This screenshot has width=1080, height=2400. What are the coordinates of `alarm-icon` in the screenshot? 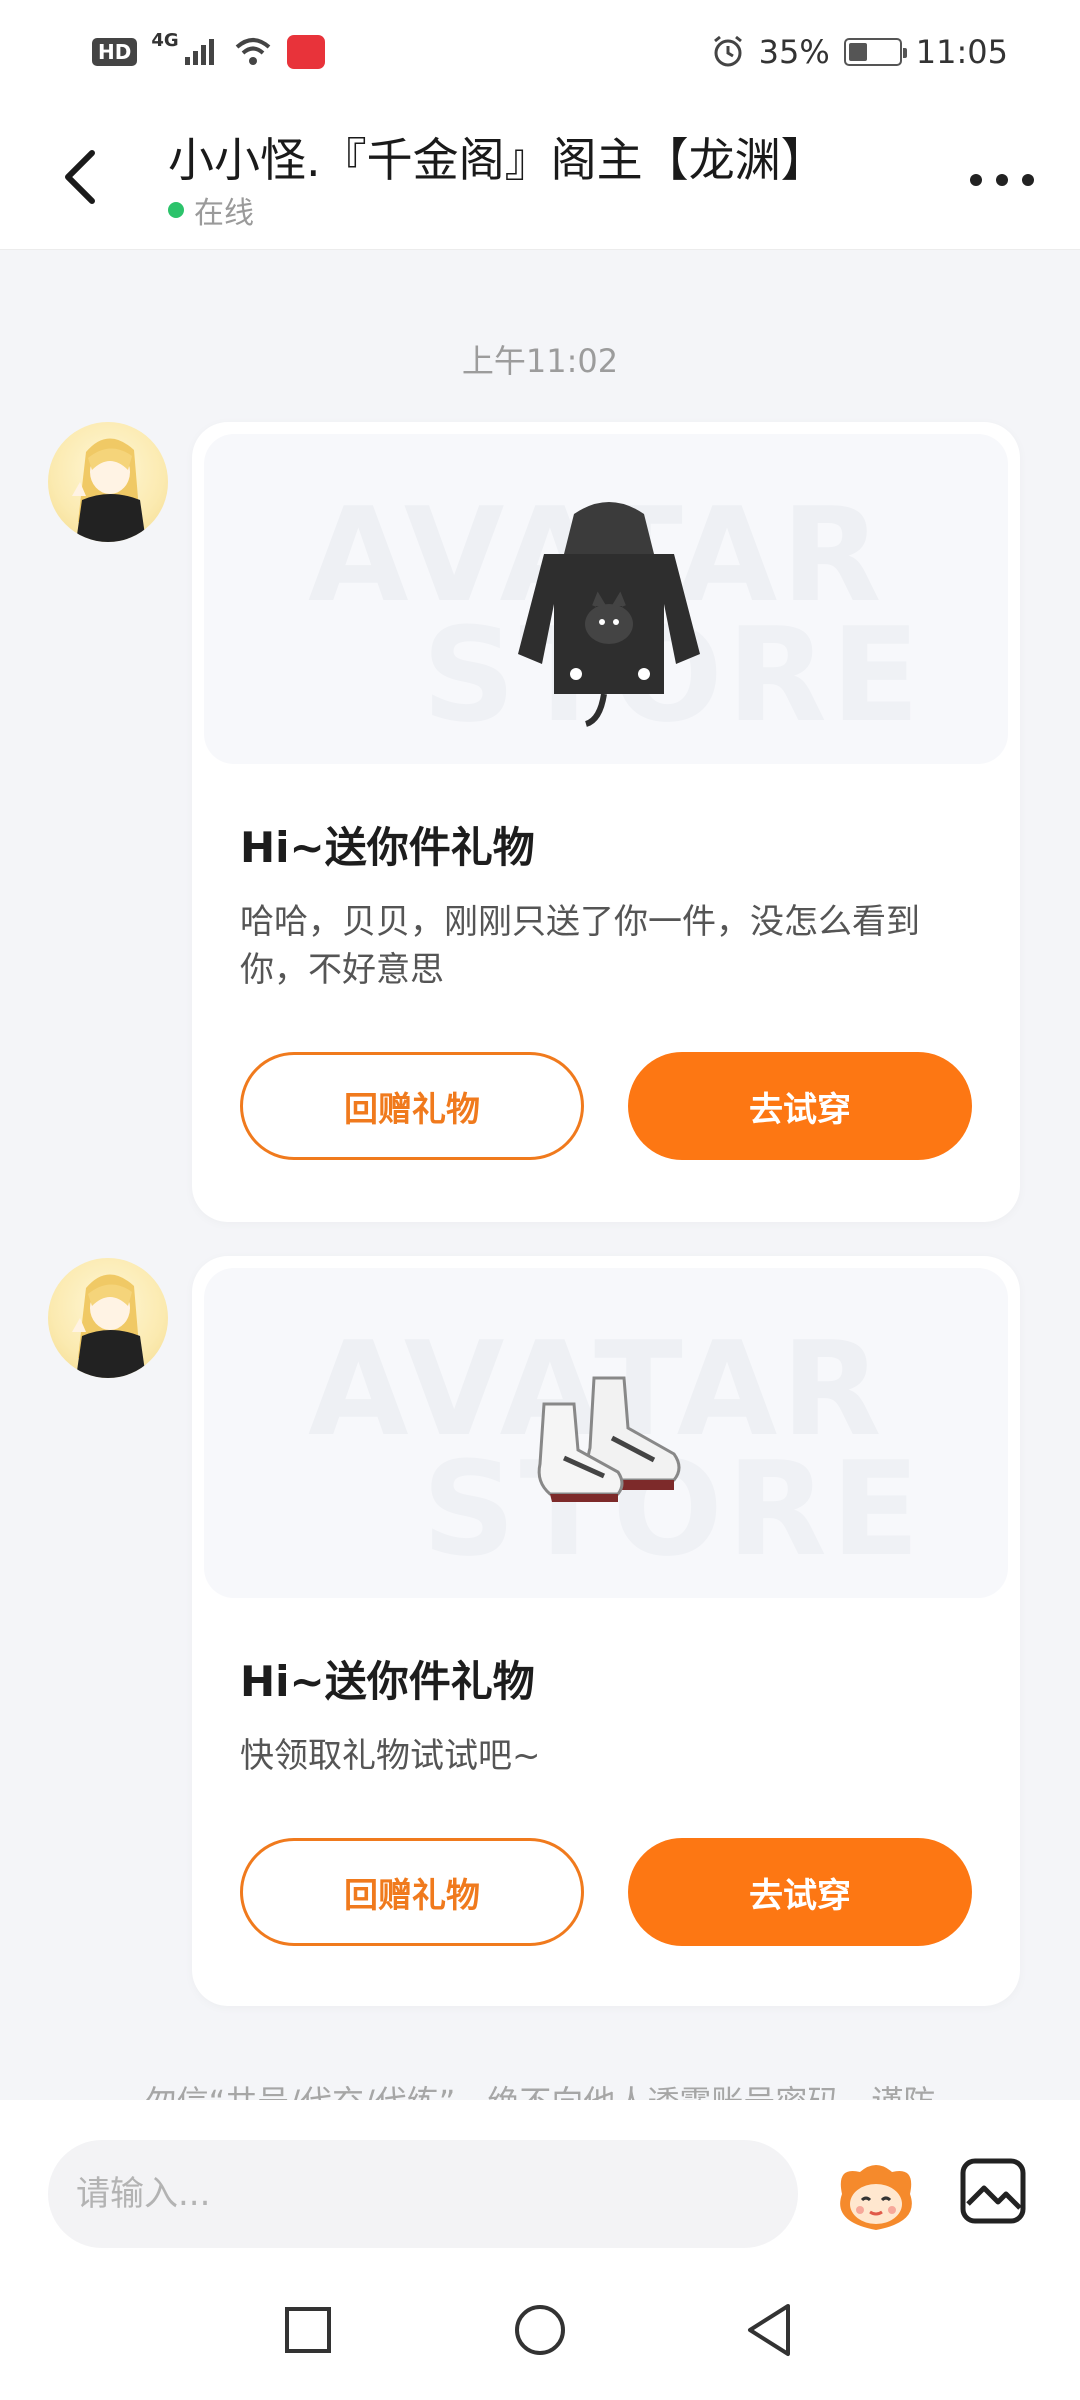 It's located at (727, 51).